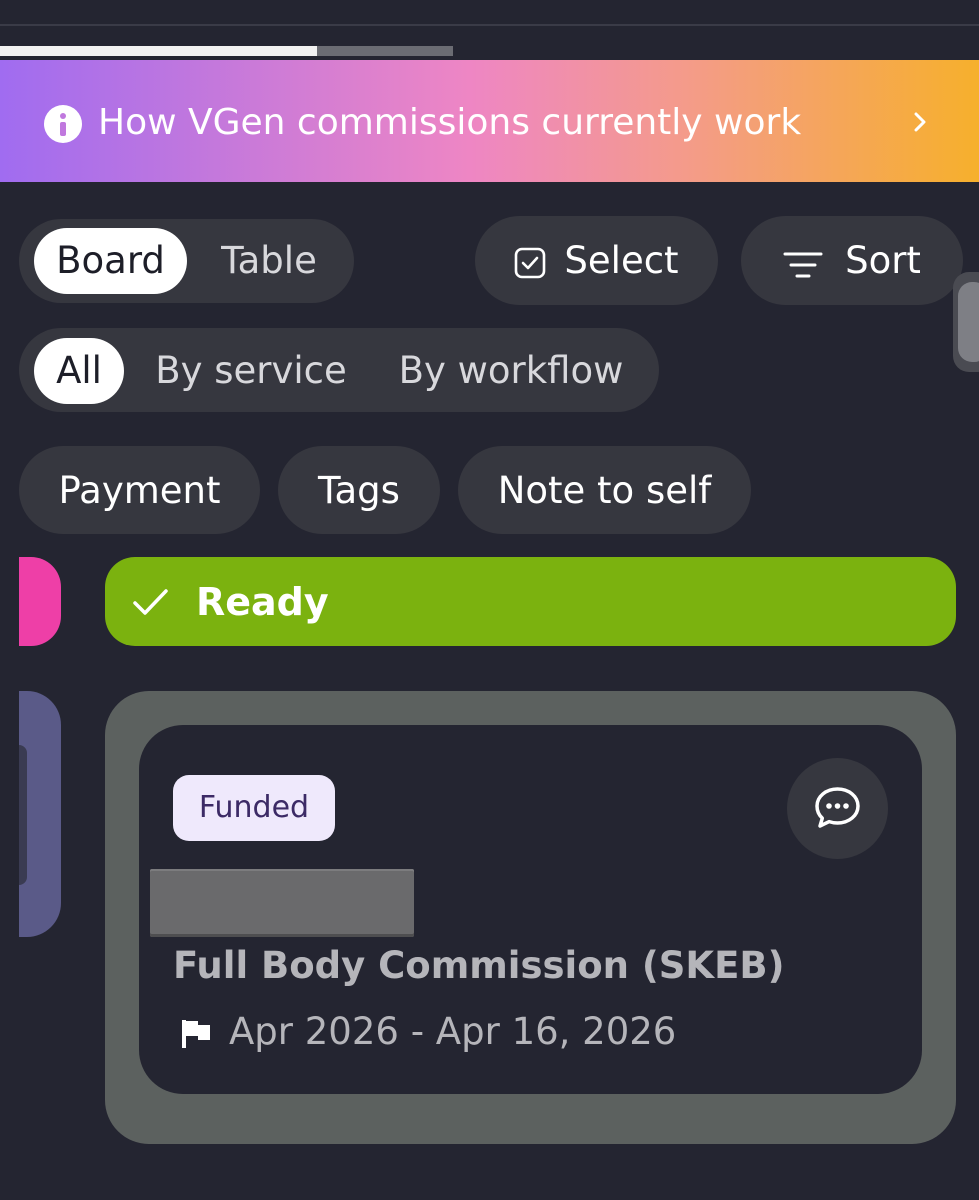 This screenshot has width=979, height=1200. Describe the element at coordinates (139, 490) in the screenshot. I see `filter-payment: Payment` at that location.